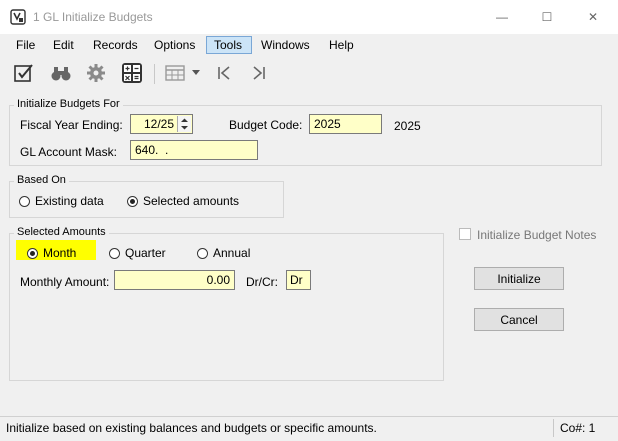  I want to click on gl-account-mask-label: GL Account Mask:, so click(68, 152).